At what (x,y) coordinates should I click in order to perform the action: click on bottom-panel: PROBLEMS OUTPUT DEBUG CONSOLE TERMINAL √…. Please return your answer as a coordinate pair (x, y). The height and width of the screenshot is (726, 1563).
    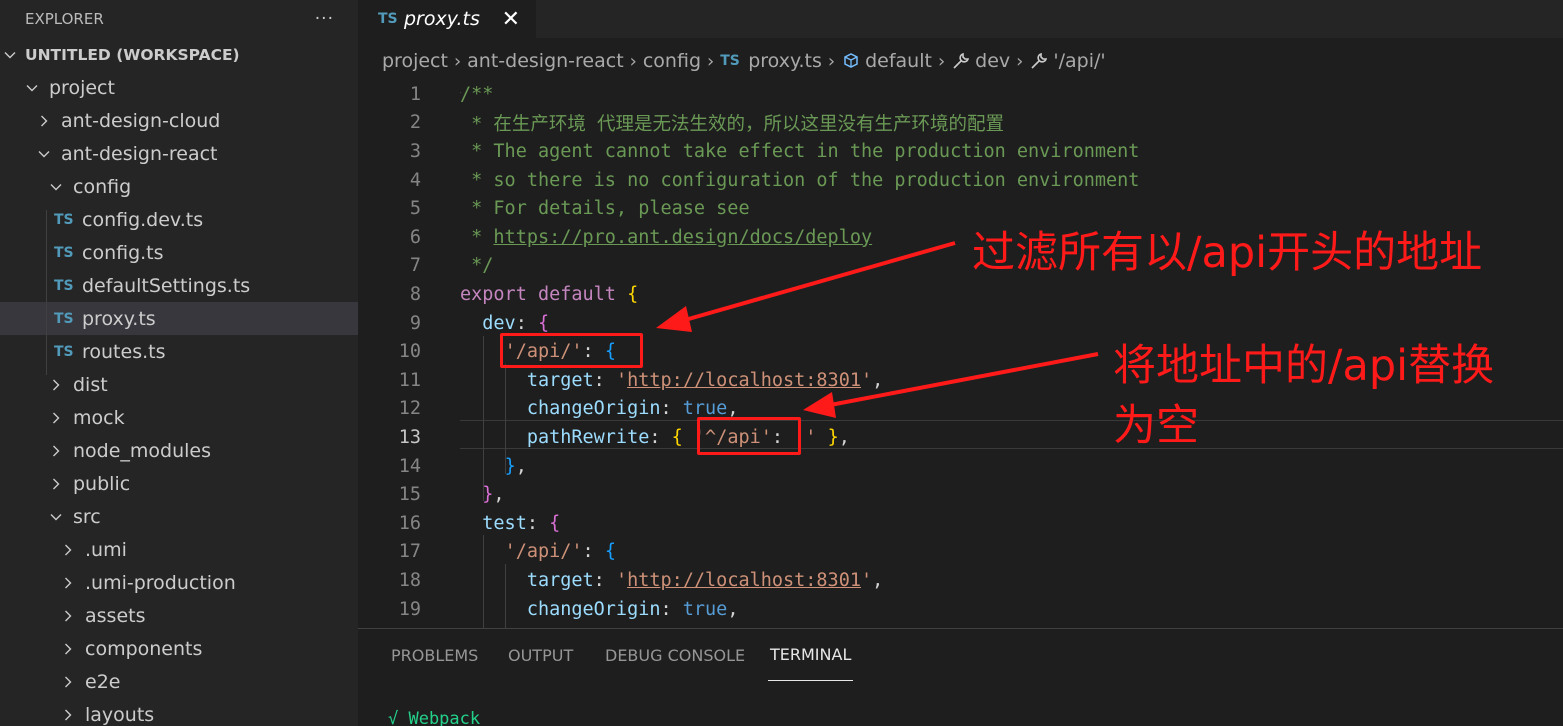
    Looking at the image, I should click on (960, 677).